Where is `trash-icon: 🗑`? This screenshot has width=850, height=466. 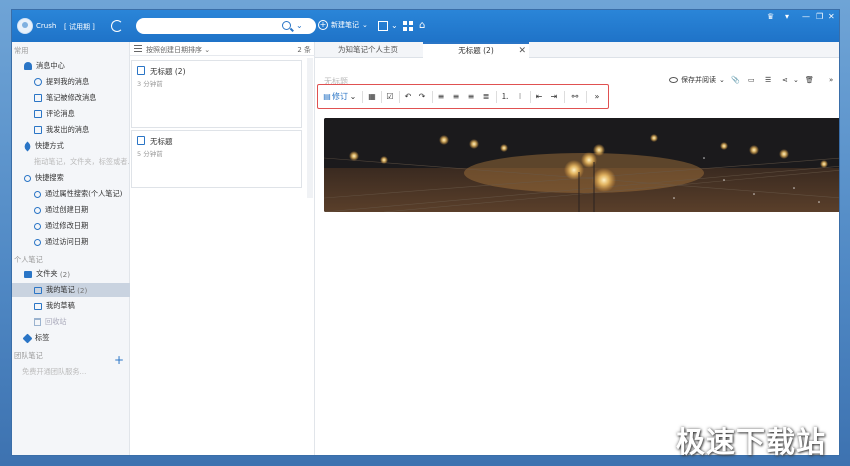
trash-icon: 🗑 is located at coordinates (809, 80).